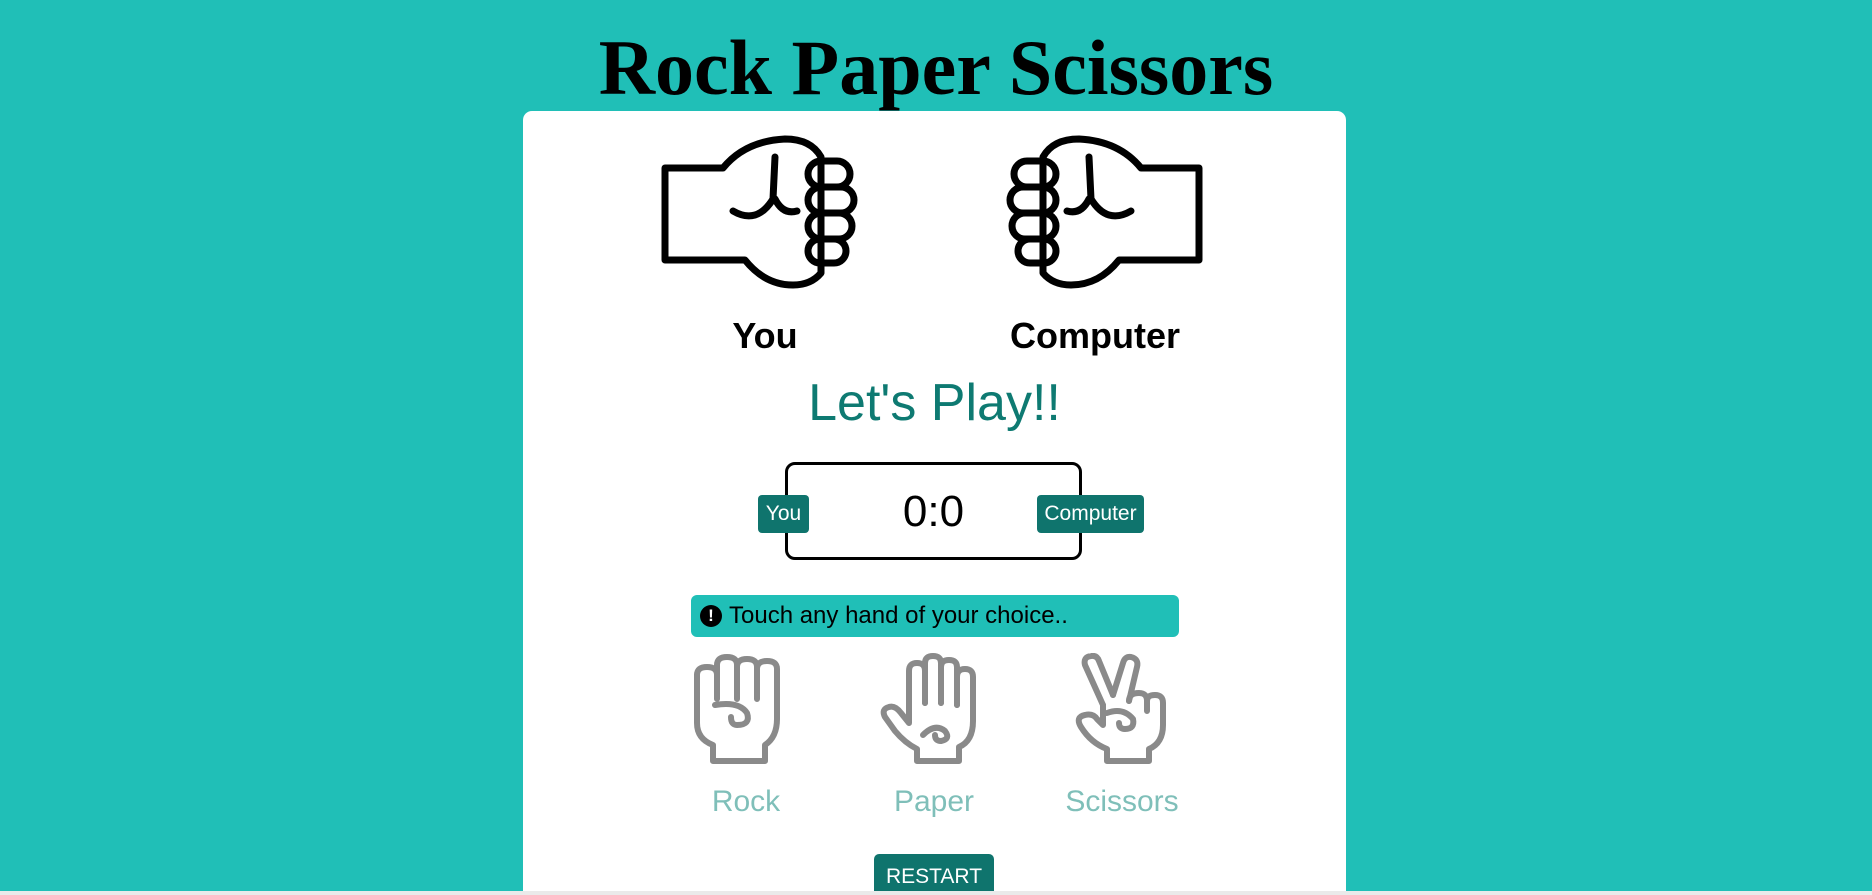 The width and height of the screenshot is (1872, 895). Describe the element at coordinates (783, 514) in the screenshot. I see `player-score-tag: You` at that location.